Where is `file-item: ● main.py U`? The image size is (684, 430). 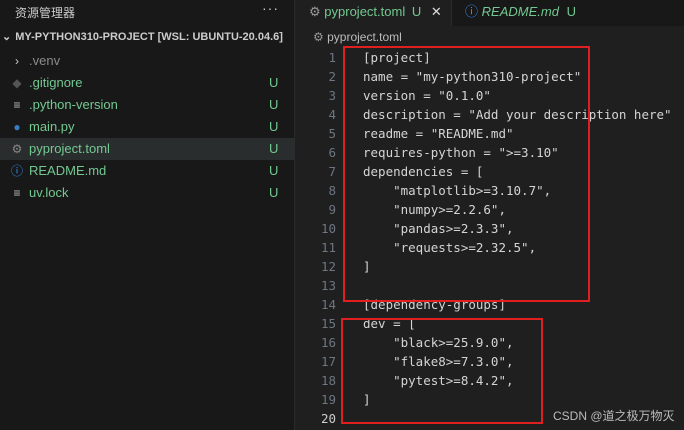
file-item: ● main.py U is located at coordinates (147, 127).